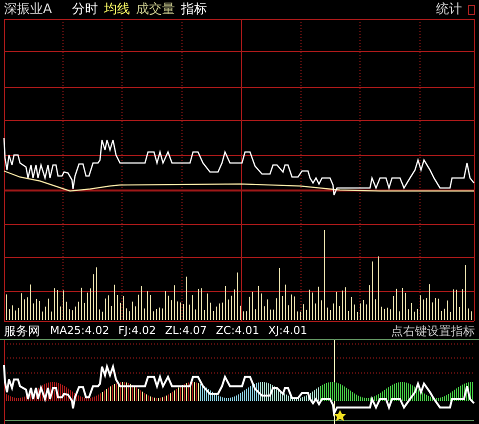  What do you see at coordinates (28, 9) in the screenshot?
I see `stock-name: 深振业A` at bounding box center [28, 9].